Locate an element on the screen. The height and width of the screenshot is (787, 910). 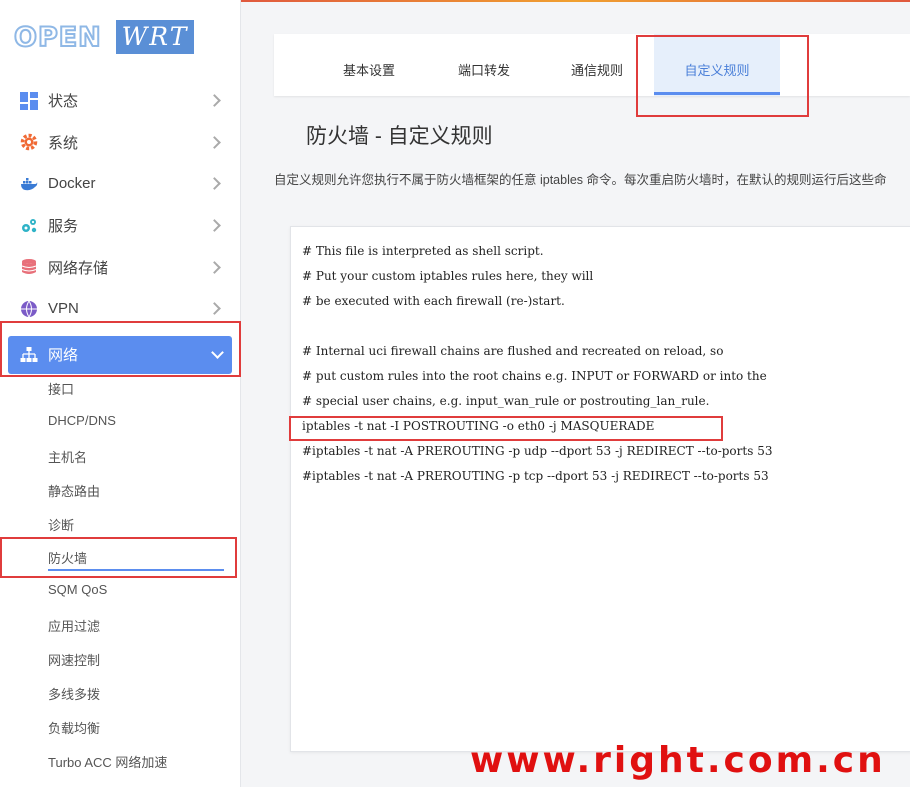
submenu-item-turbo-acc: Turbo ACC 网络加速 is located at coordinates (107, 761).